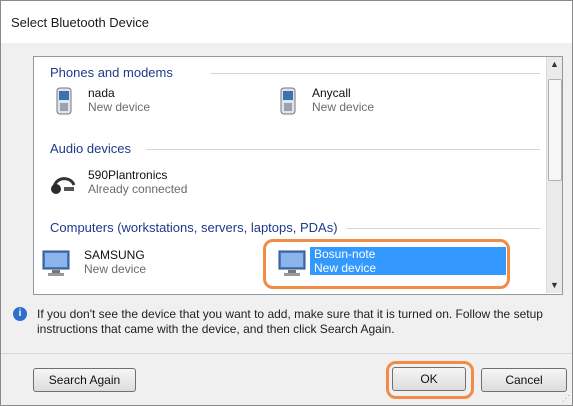  I want to click on resize-grip-icon: ⋰, so click(566, 398).